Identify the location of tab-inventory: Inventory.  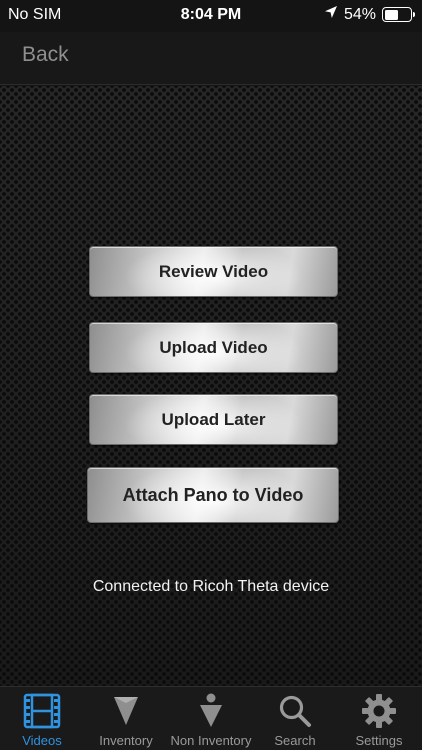
(126, 718).